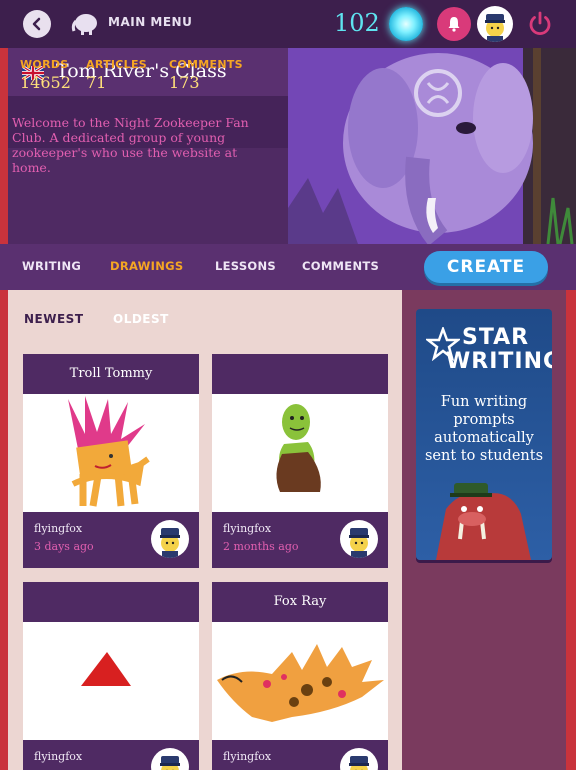  What do you see at coordinates (116, 75) in the screenshot?
I see `stat-articles: ARTICLES 71` at bounding box center [116, 75].